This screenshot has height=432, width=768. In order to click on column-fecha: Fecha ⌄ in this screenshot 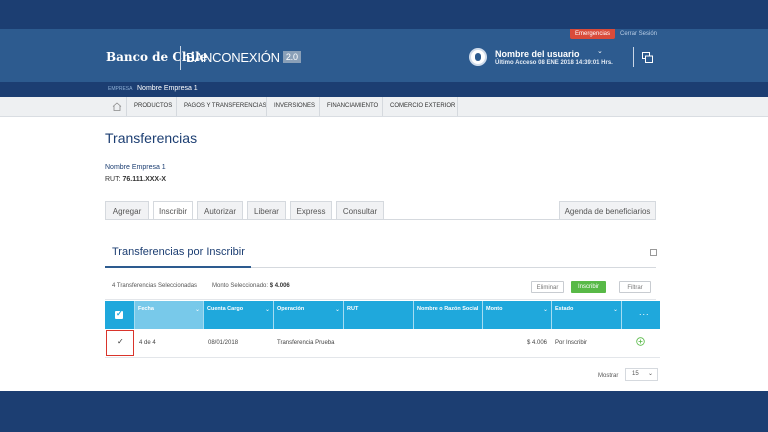, I will do `click(169, 315)`.